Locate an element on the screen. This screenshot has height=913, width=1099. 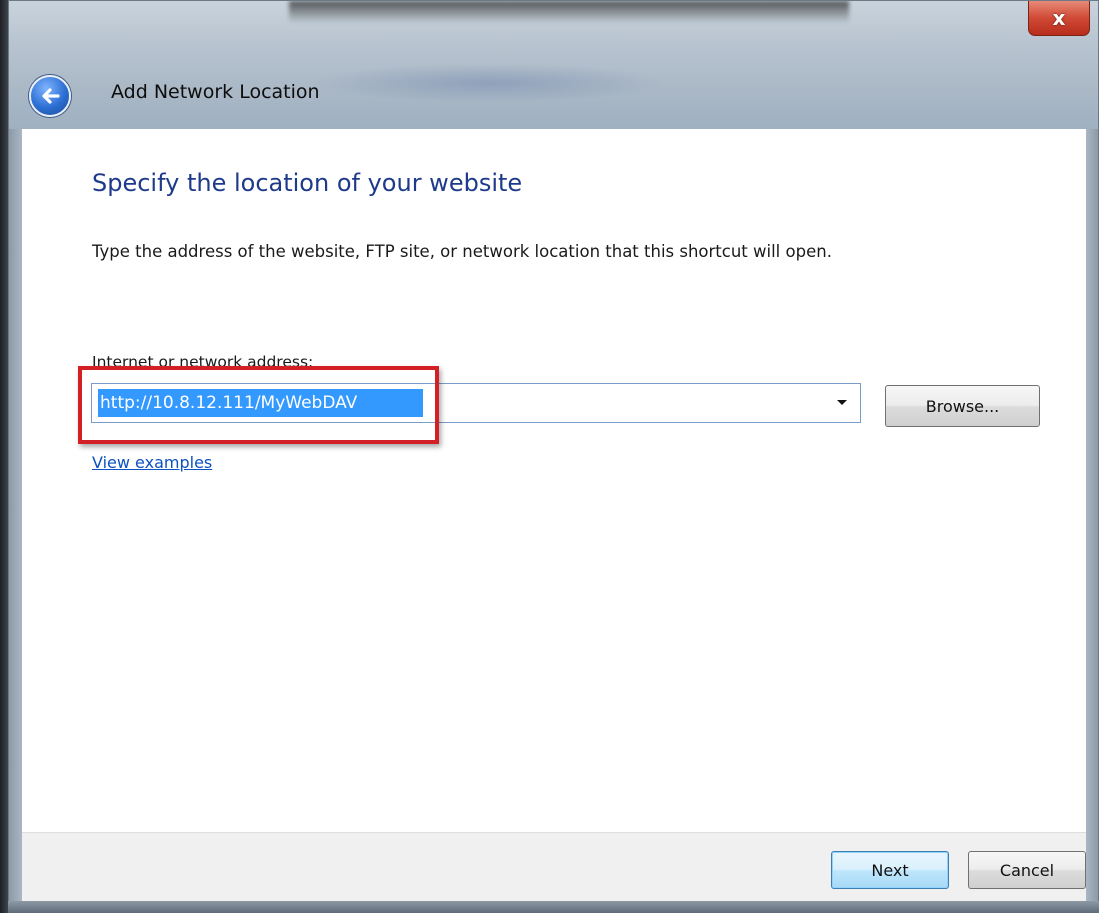
next-button: Next is located at coordinates (890, 870).